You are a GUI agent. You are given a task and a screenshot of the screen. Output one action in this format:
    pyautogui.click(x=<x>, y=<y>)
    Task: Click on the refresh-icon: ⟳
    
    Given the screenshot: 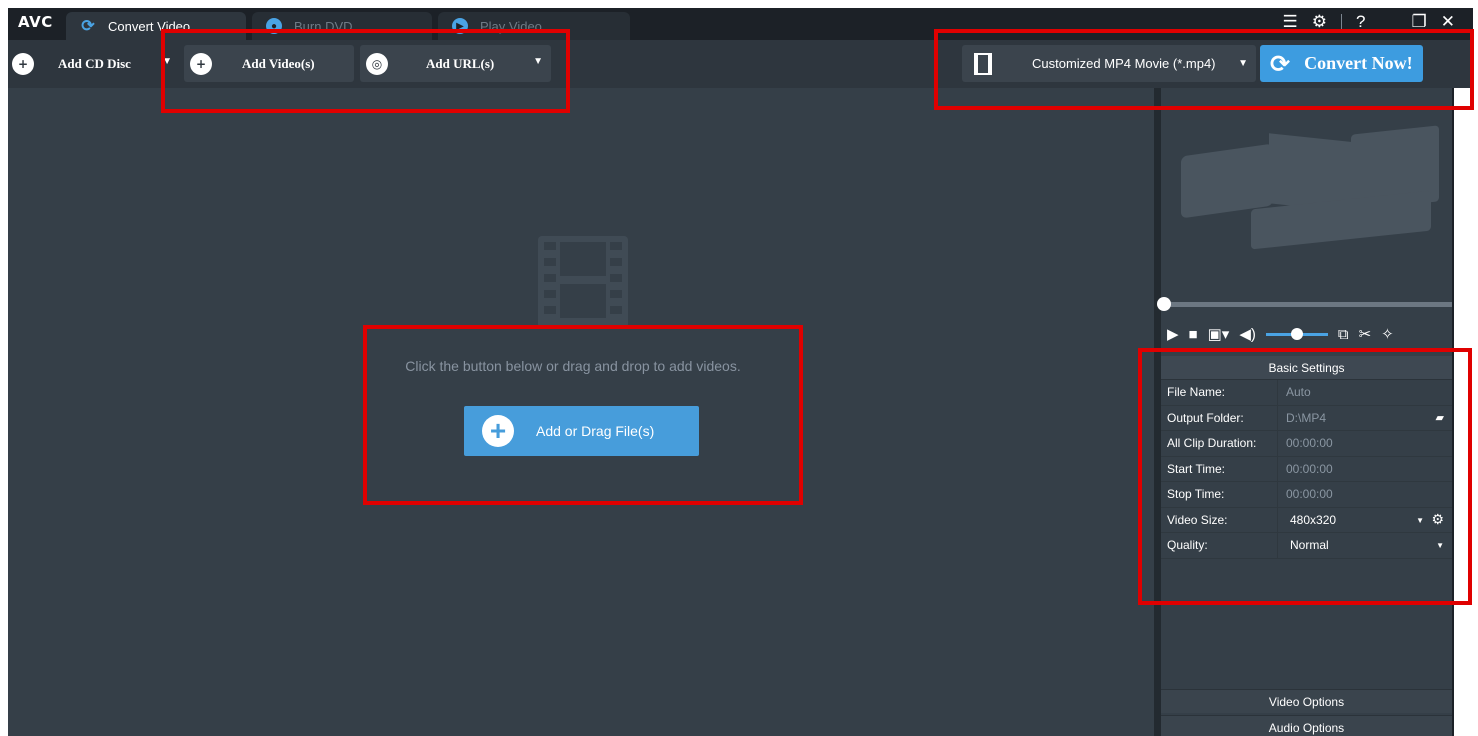 What is the action you would take?
    pyautogui.click(x=88, y=26)
    